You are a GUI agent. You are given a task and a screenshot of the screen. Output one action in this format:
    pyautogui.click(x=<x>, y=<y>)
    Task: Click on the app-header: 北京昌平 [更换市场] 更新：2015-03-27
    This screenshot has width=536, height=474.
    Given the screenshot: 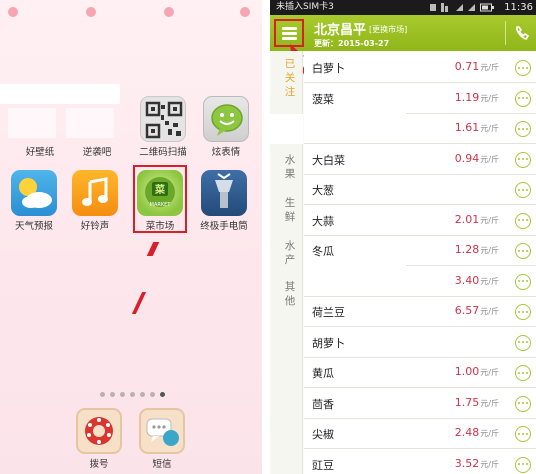 What is the action you would take?
    pyautogui.click(x=403, y=33)
    